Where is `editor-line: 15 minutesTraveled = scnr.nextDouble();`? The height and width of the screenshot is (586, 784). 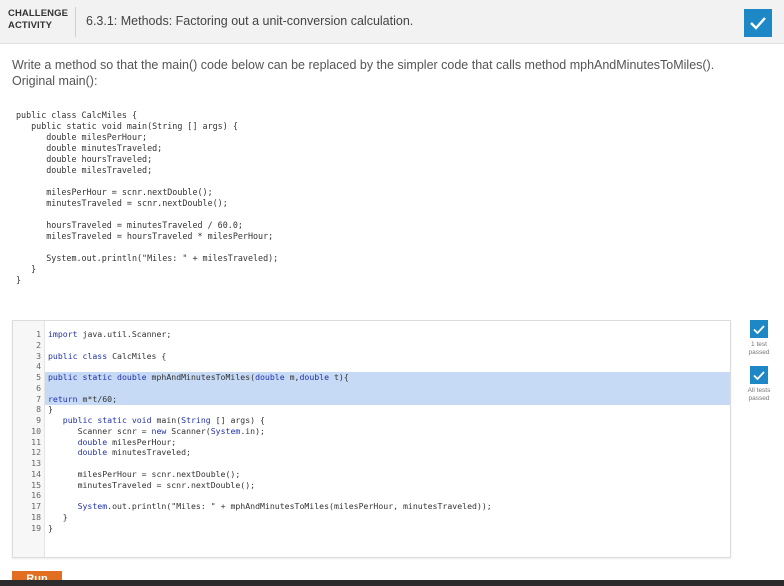
editor-line: 15 minutesTraveled = scnr.nextDouble(); is located at coordinates (371, 485).